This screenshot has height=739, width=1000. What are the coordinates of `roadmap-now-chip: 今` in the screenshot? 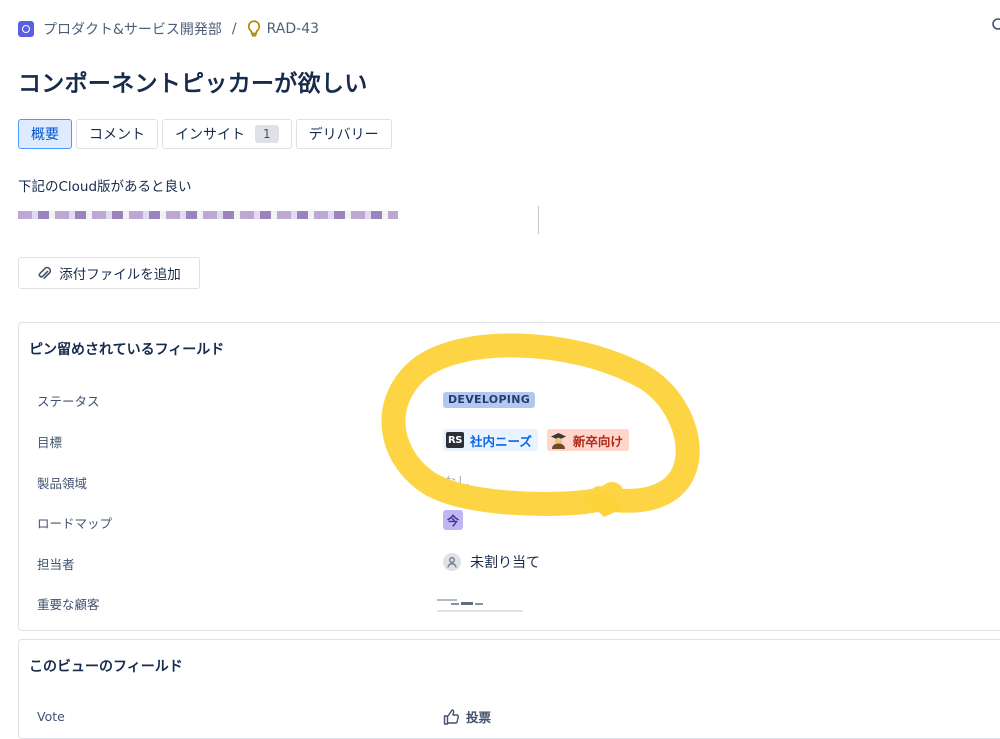 It's located at (453, 520).